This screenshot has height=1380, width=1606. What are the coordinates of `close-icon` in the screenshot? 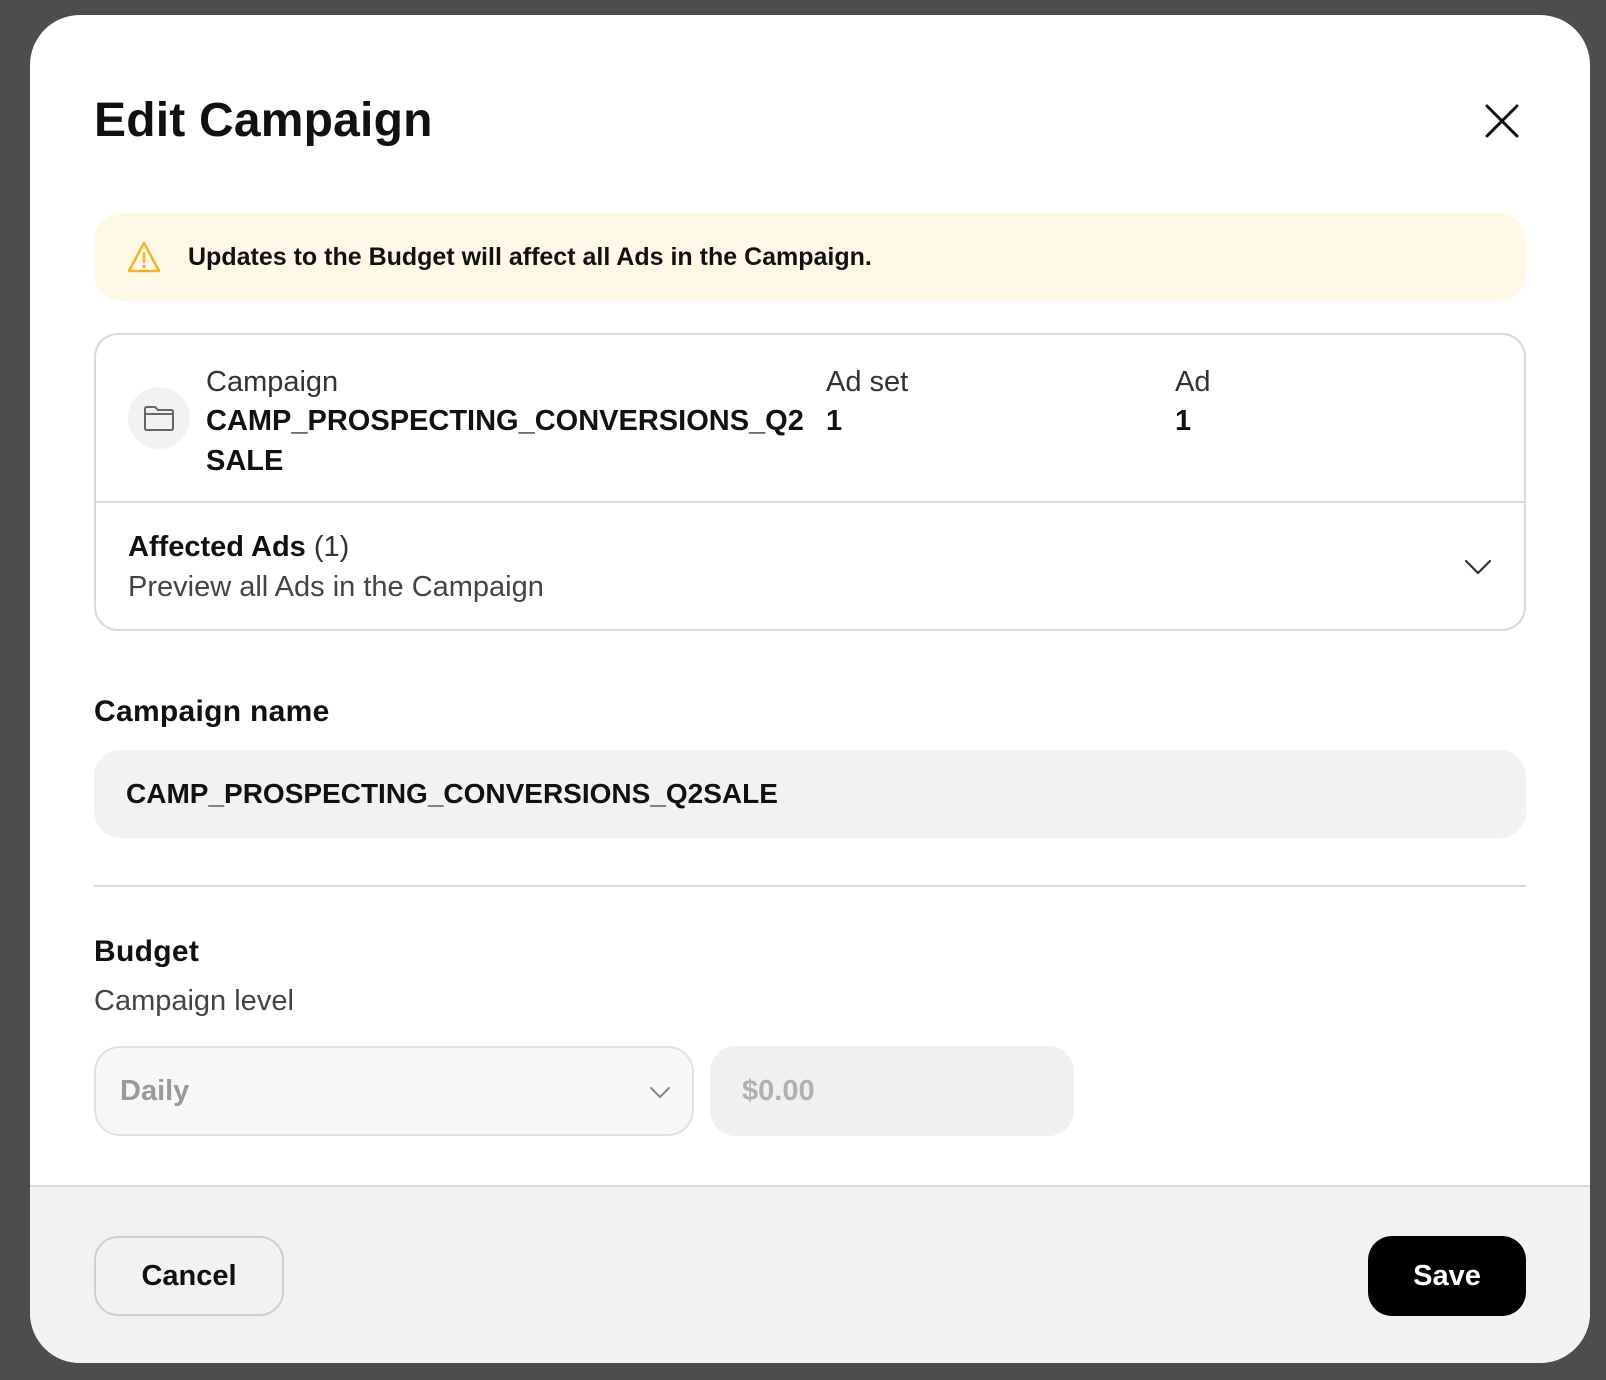 It's located at (1502, 121).